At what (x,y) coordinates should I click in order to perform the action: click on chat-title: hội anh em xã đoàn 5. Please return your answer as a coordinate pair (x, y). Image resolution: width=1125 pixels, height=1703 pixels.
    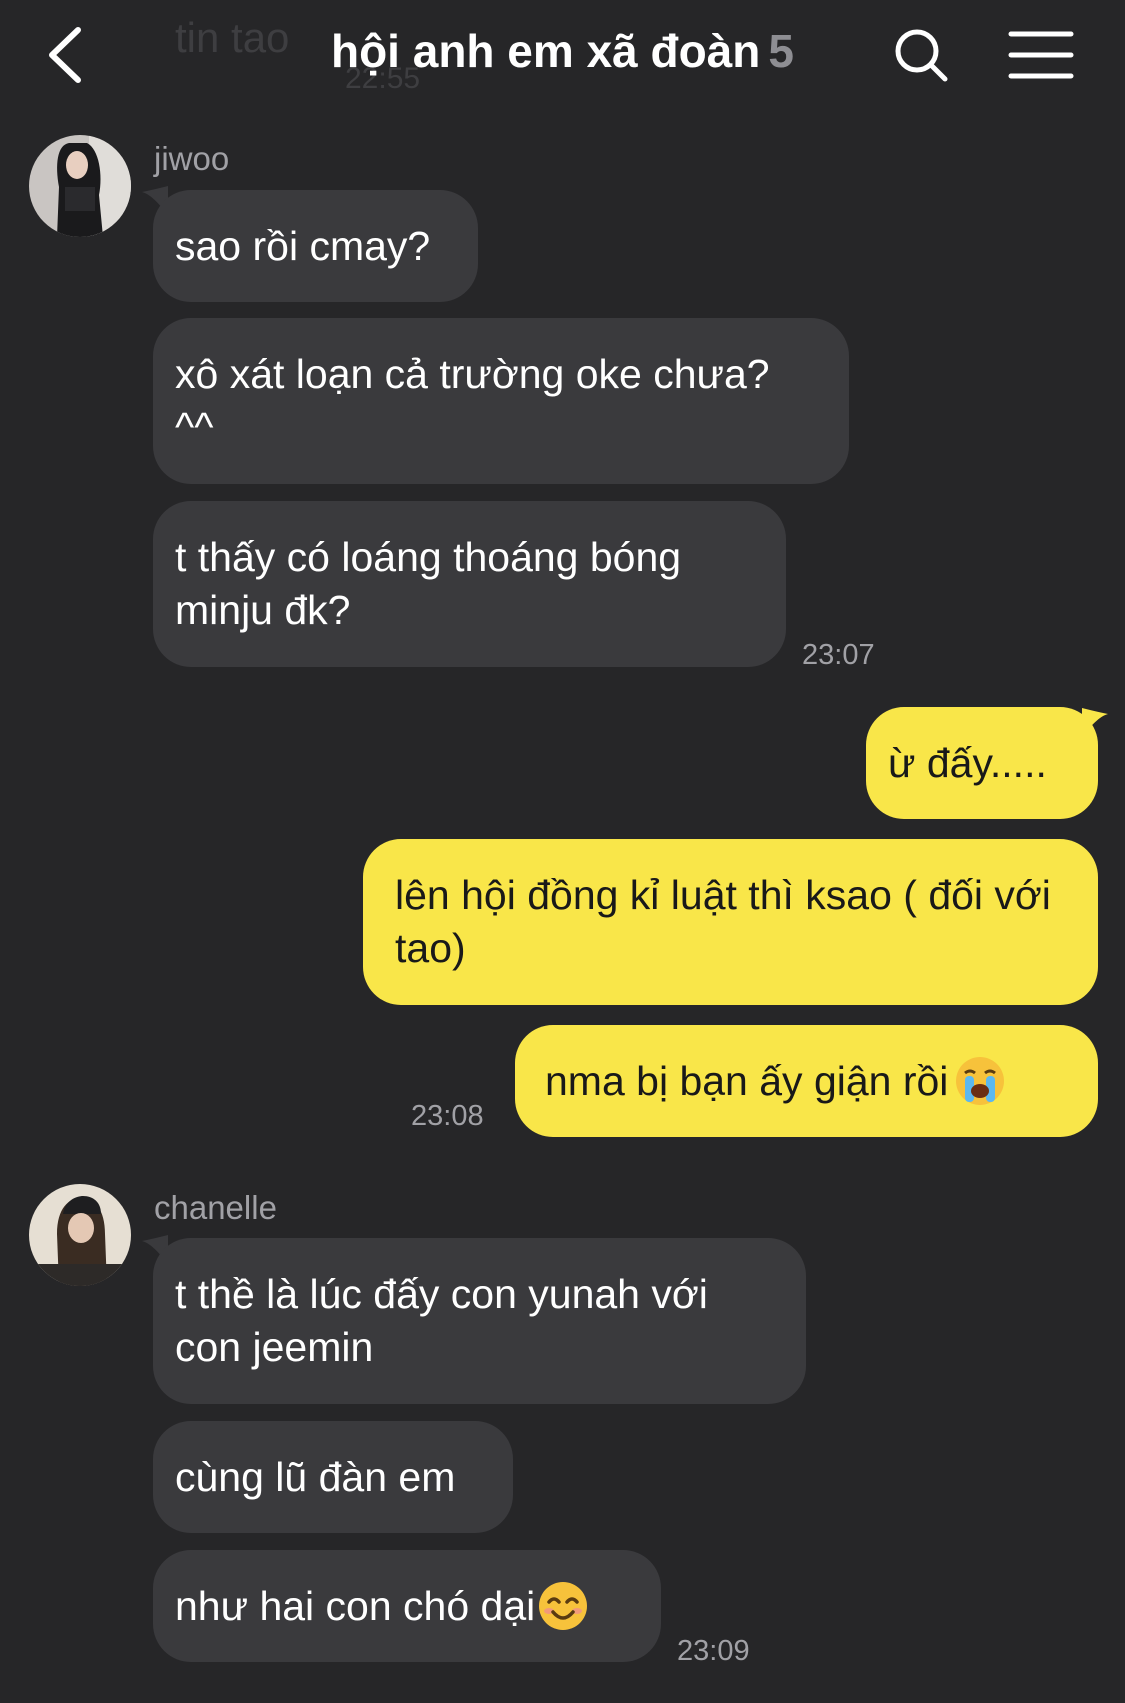
    Looking at the image, I should click on (562, 51).